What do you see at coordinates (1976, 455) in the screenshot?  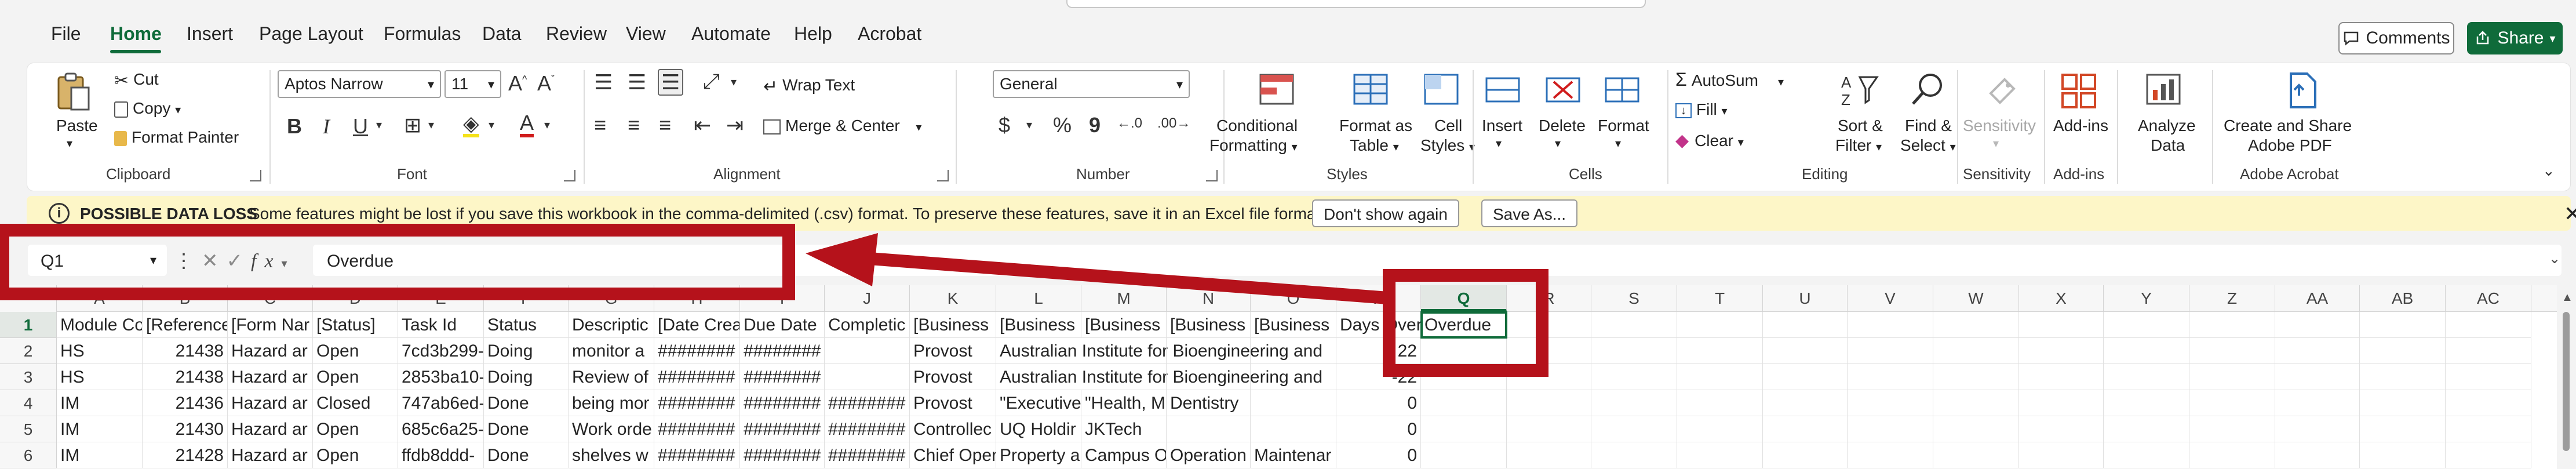 I see `cell-w6` at bounding box center [1976, 455].